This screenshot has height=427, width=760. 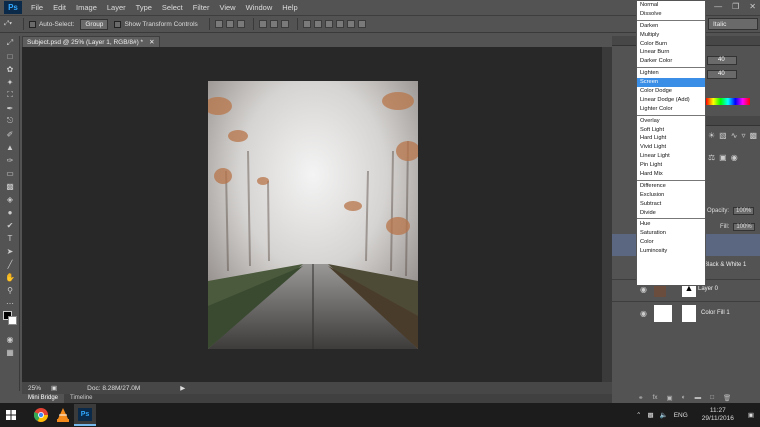 What do you see at coordinates (10, 225) in the screenshot?
I see `pen-tool-icon: ✔` at bounding box center [10, 225].